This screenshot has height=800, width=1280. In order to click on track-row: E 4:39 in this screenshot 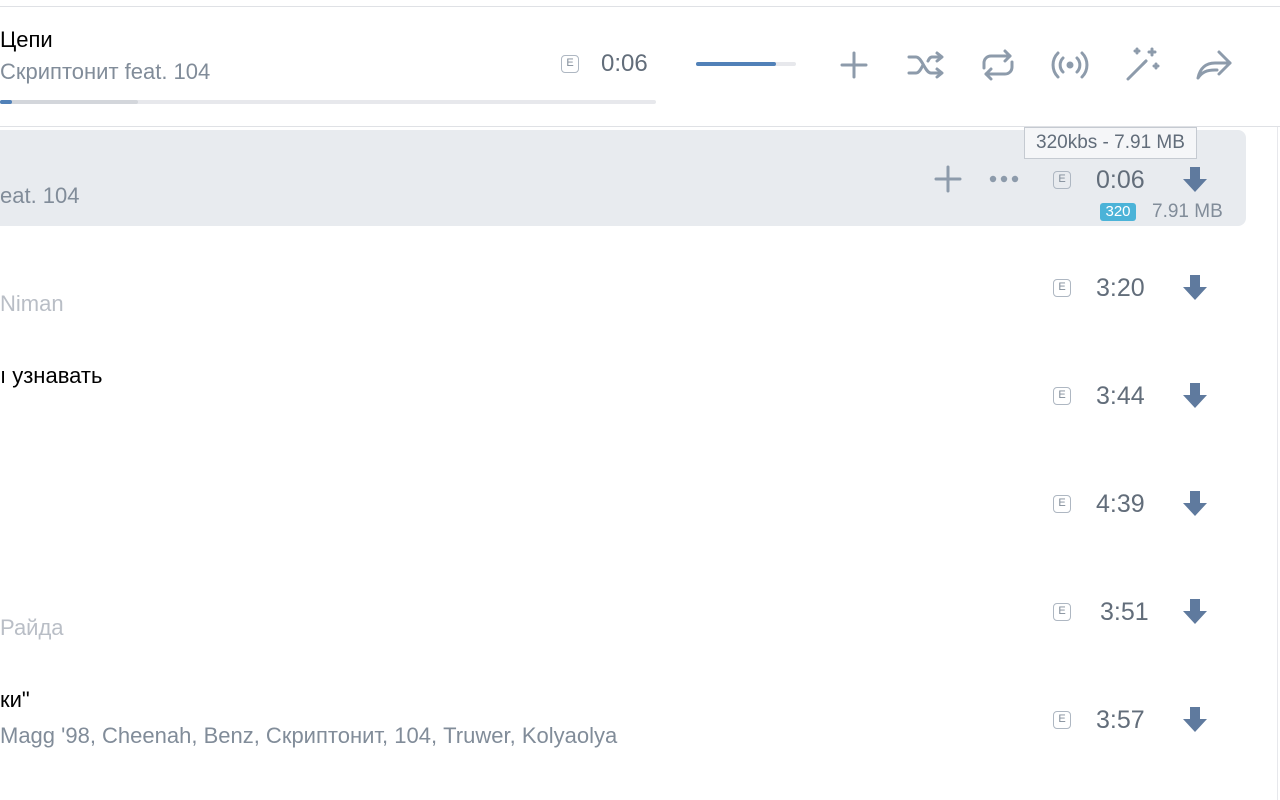, I will do `click(623, 502)`.